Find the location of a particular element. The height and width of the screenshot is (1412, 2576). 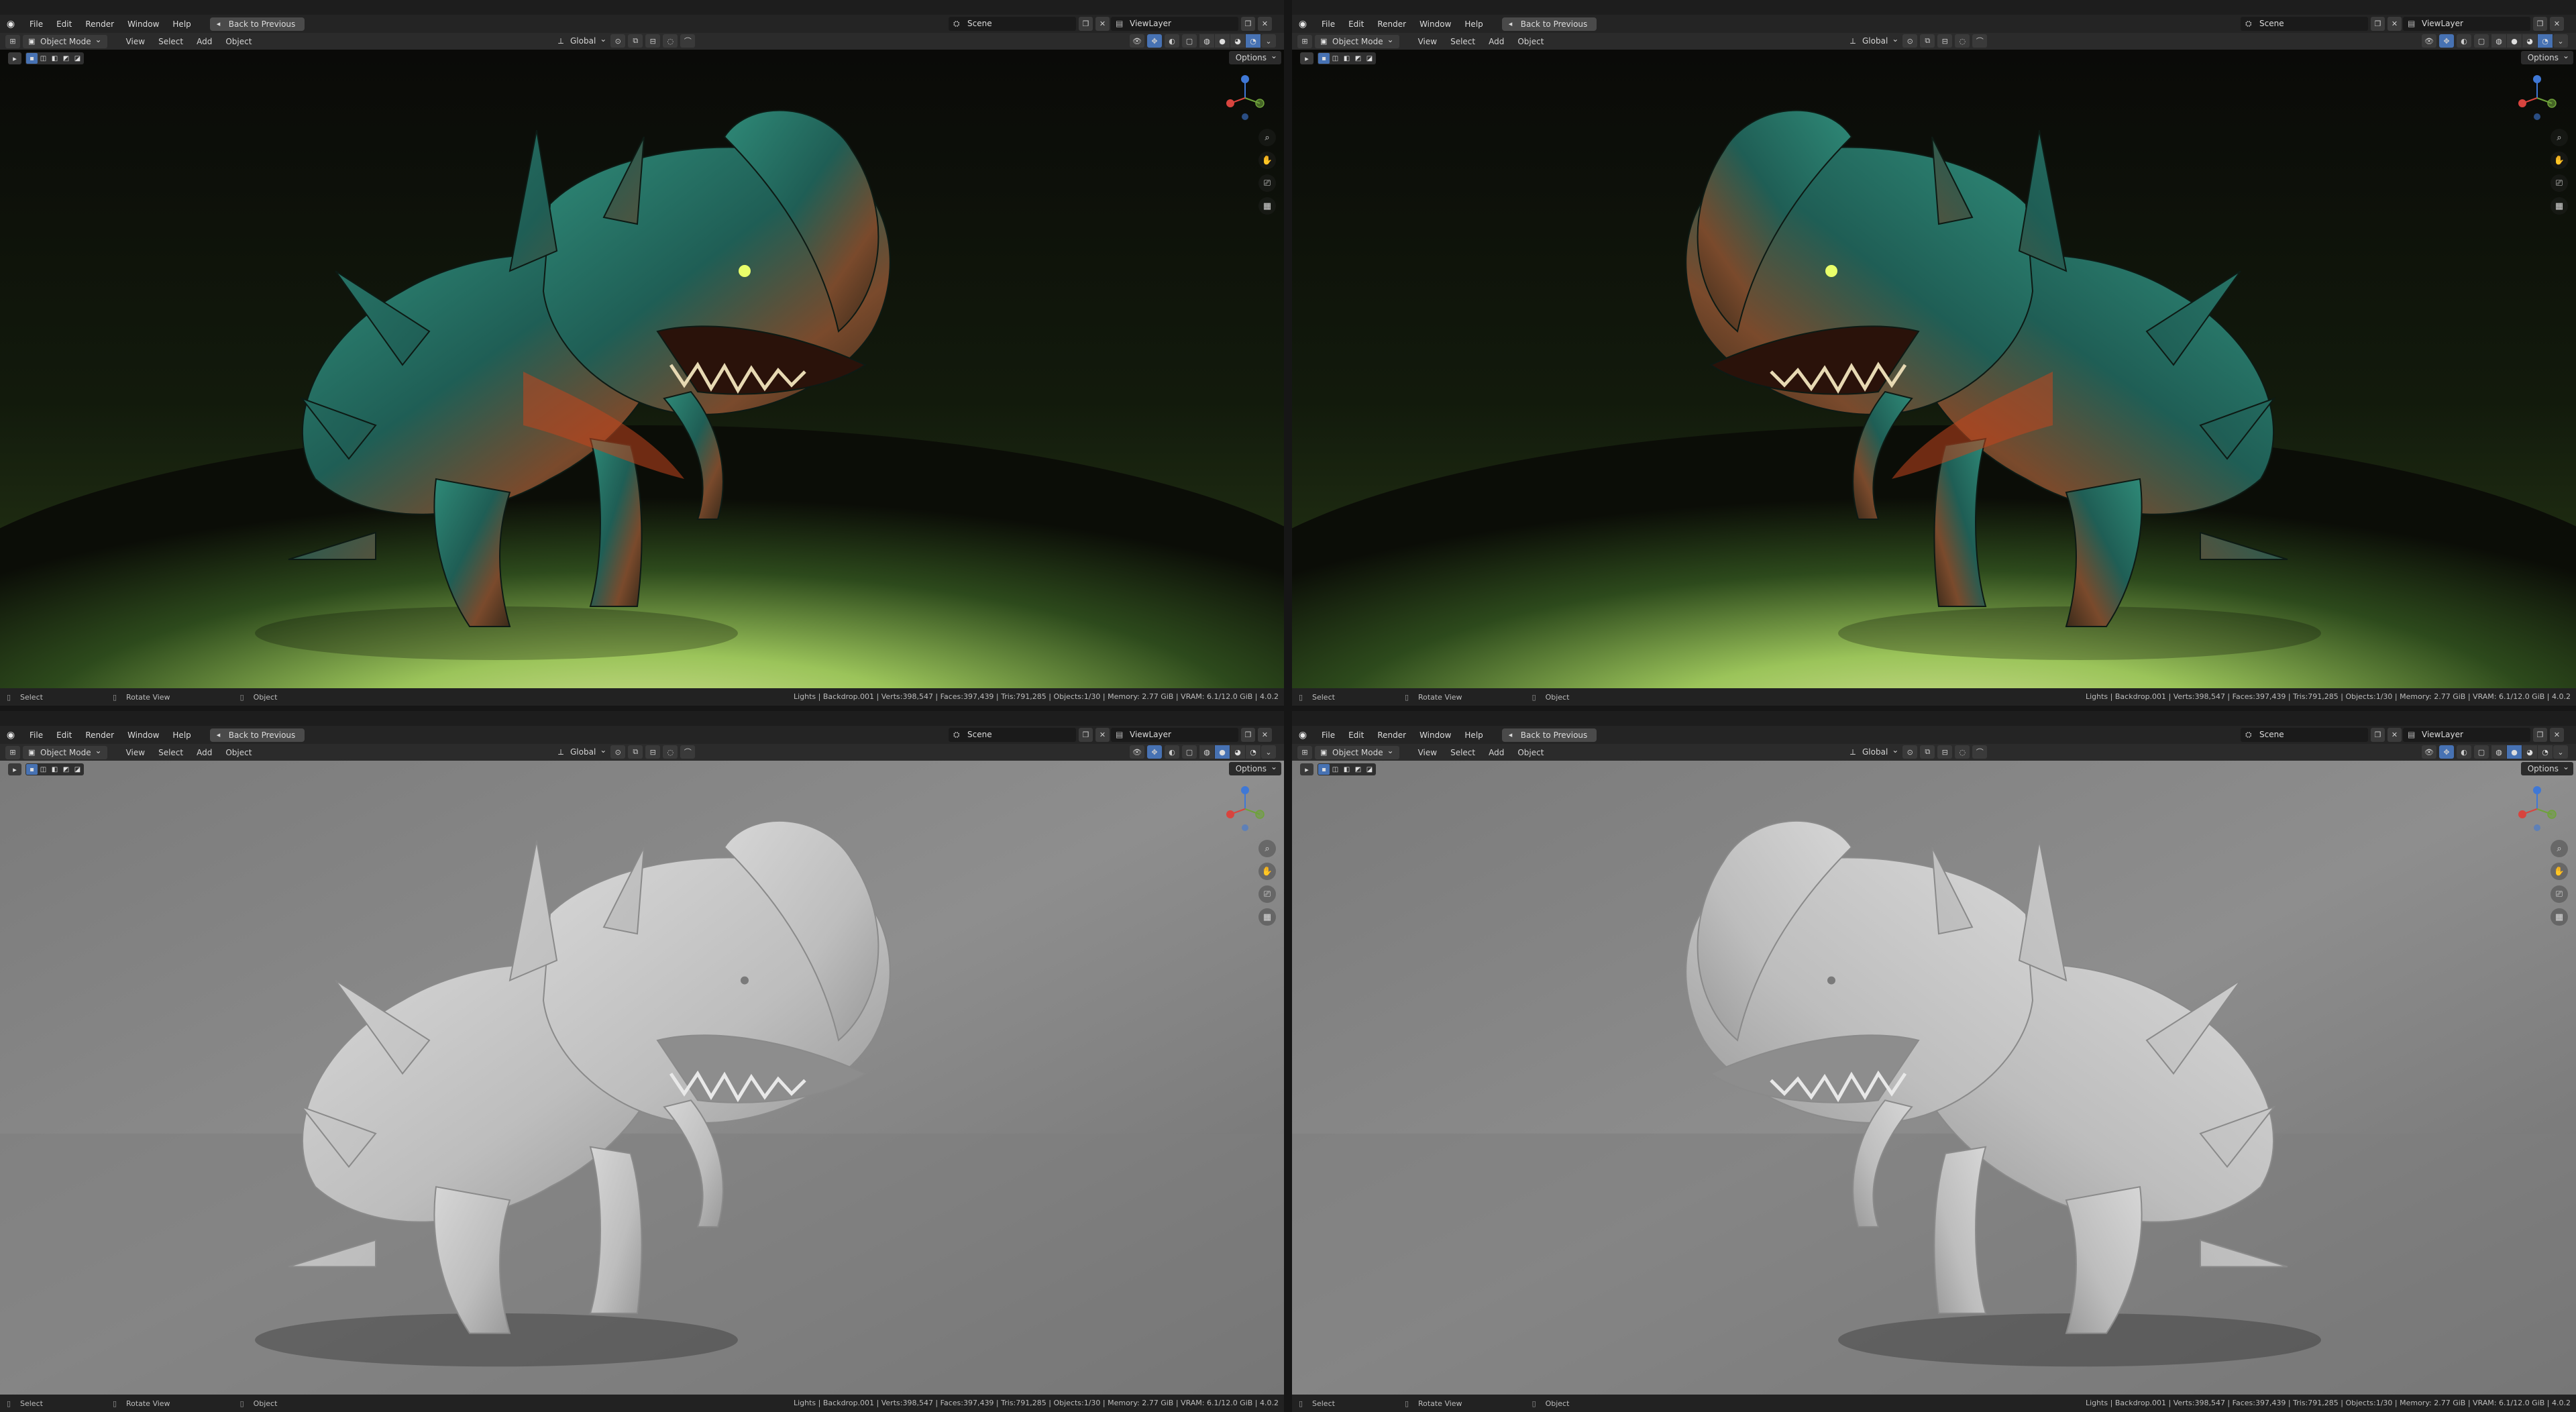

scene-field: ⛭ Scene is located at coordinates (1012, 735).